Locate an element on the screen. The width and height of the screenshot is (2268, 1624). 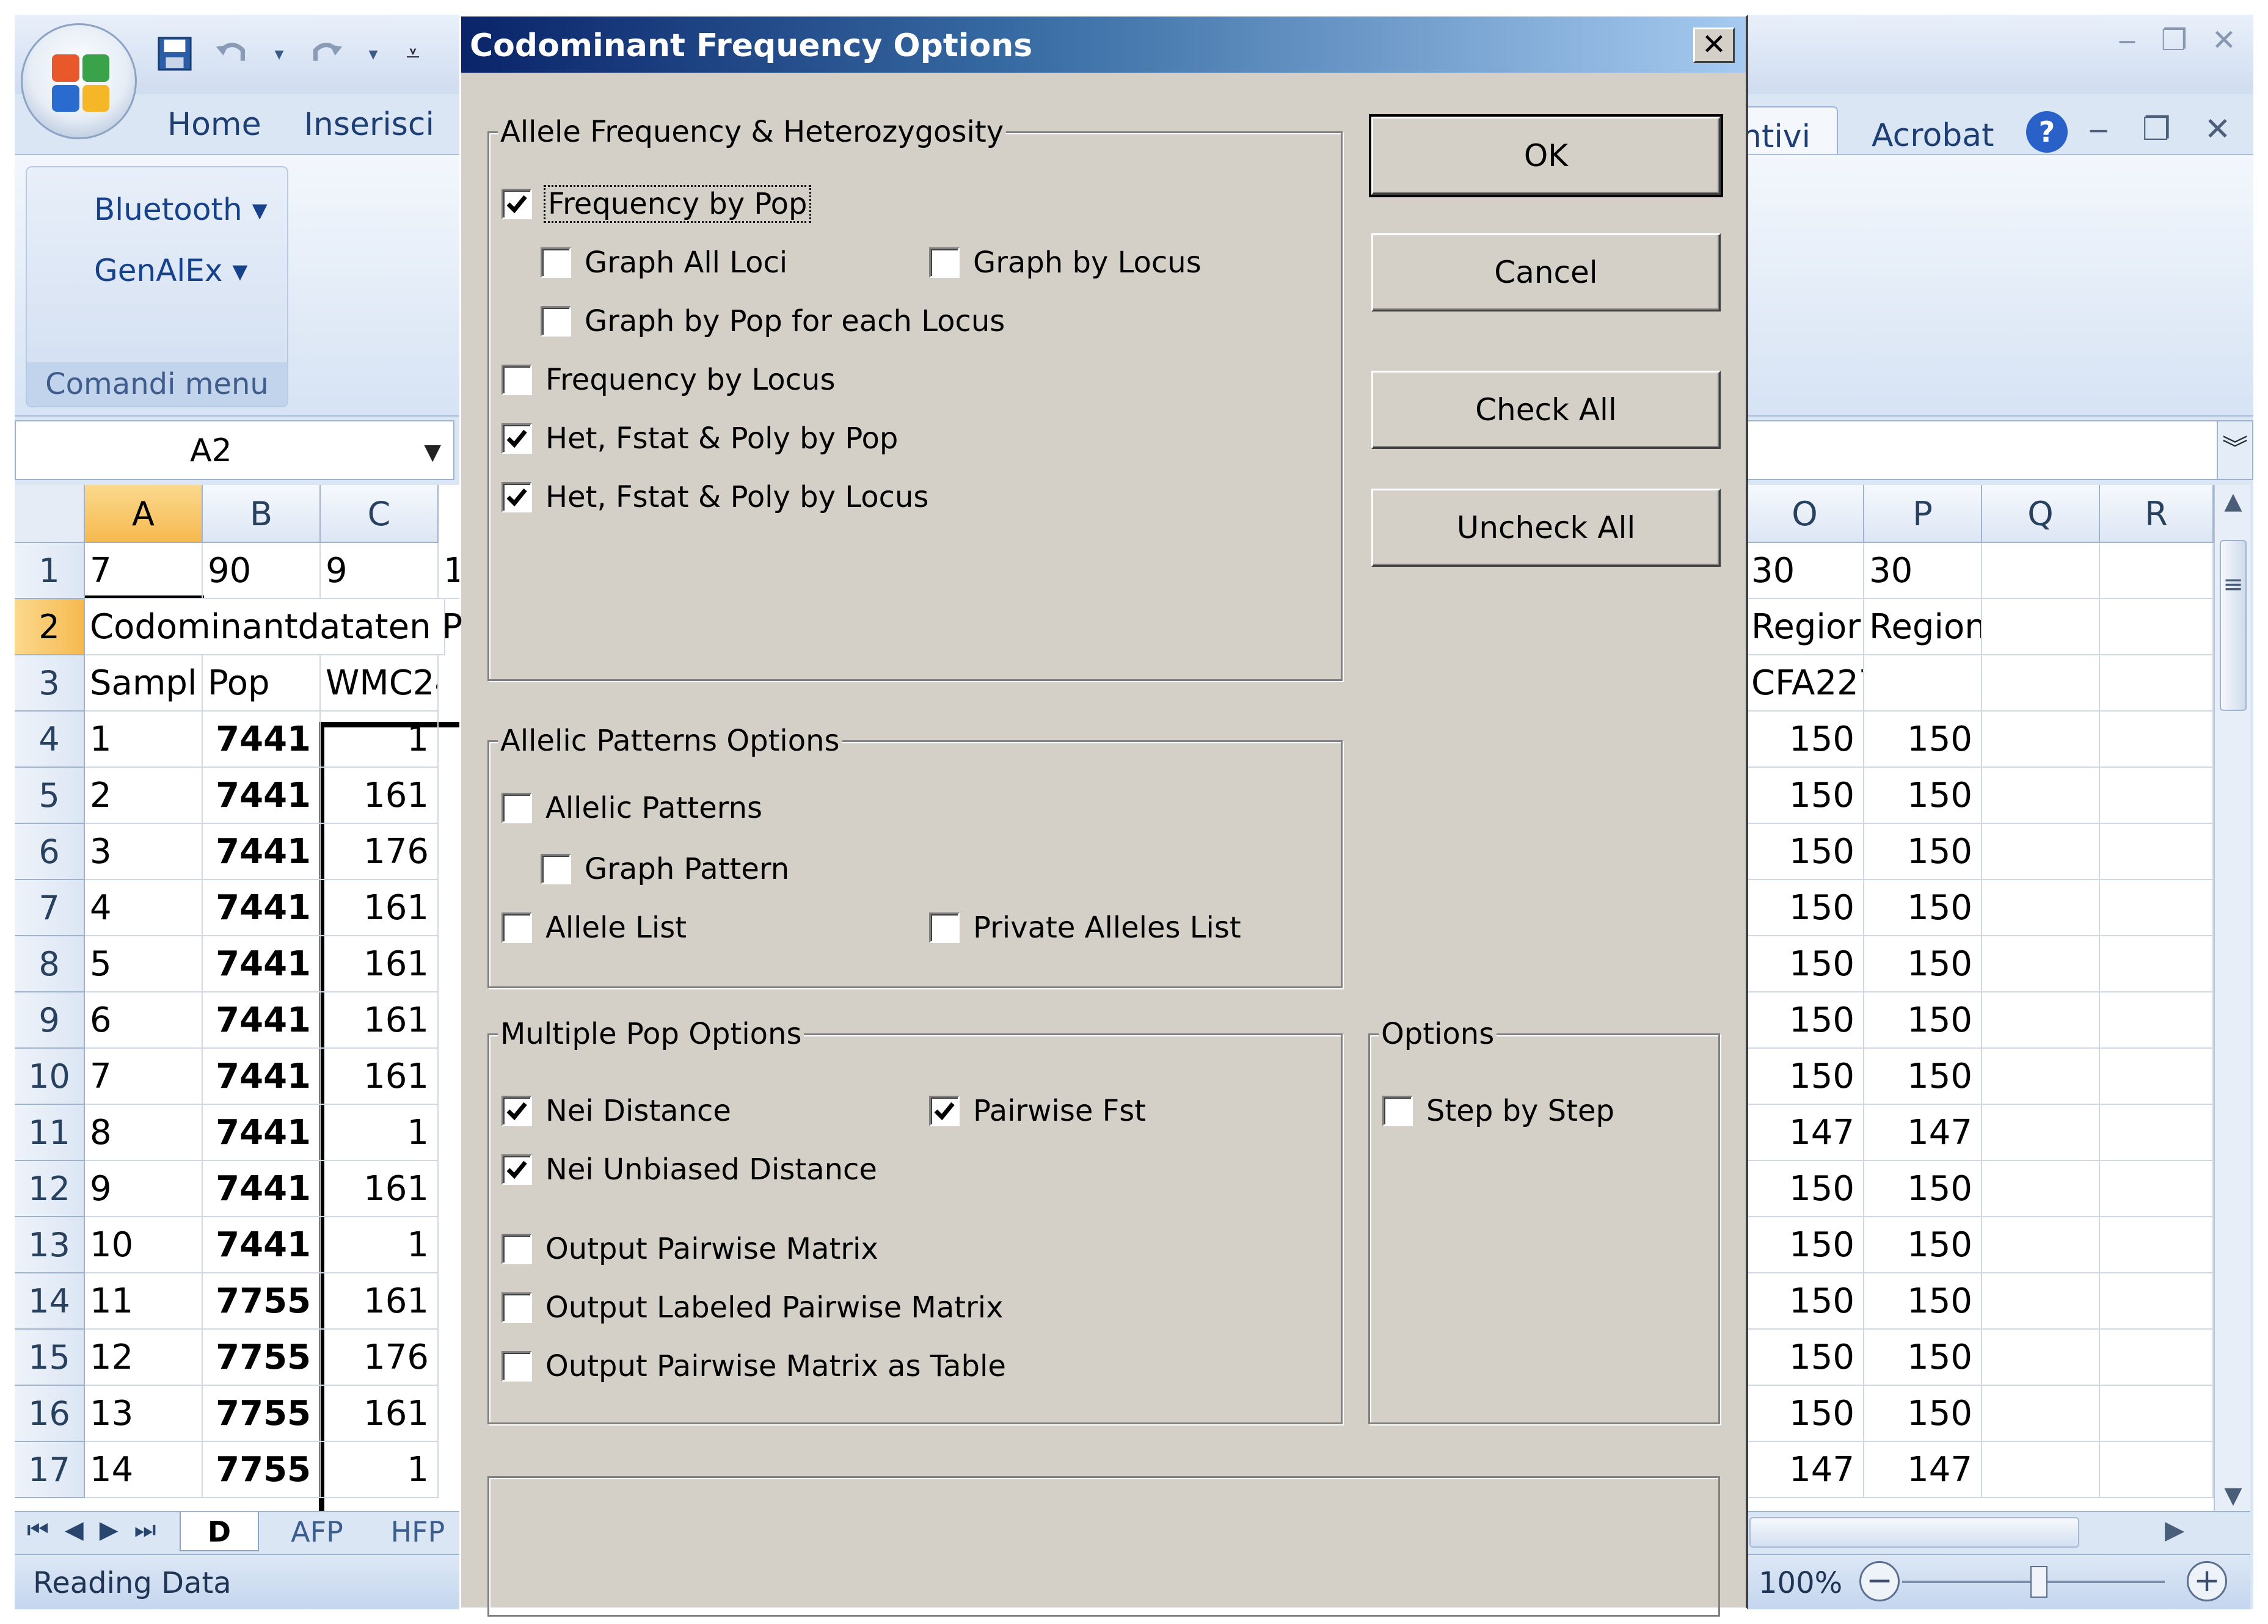
cell-o-2: Regior is located at coordinates (1805, 627).